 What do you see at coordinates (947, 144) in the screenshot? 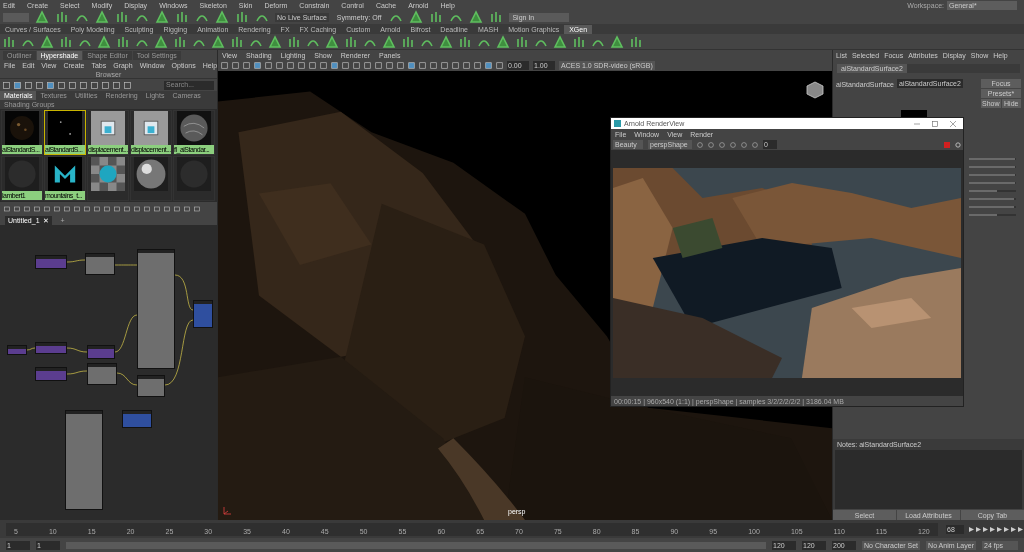
I see `stop-render-icon` at bounding box center [947, 144].